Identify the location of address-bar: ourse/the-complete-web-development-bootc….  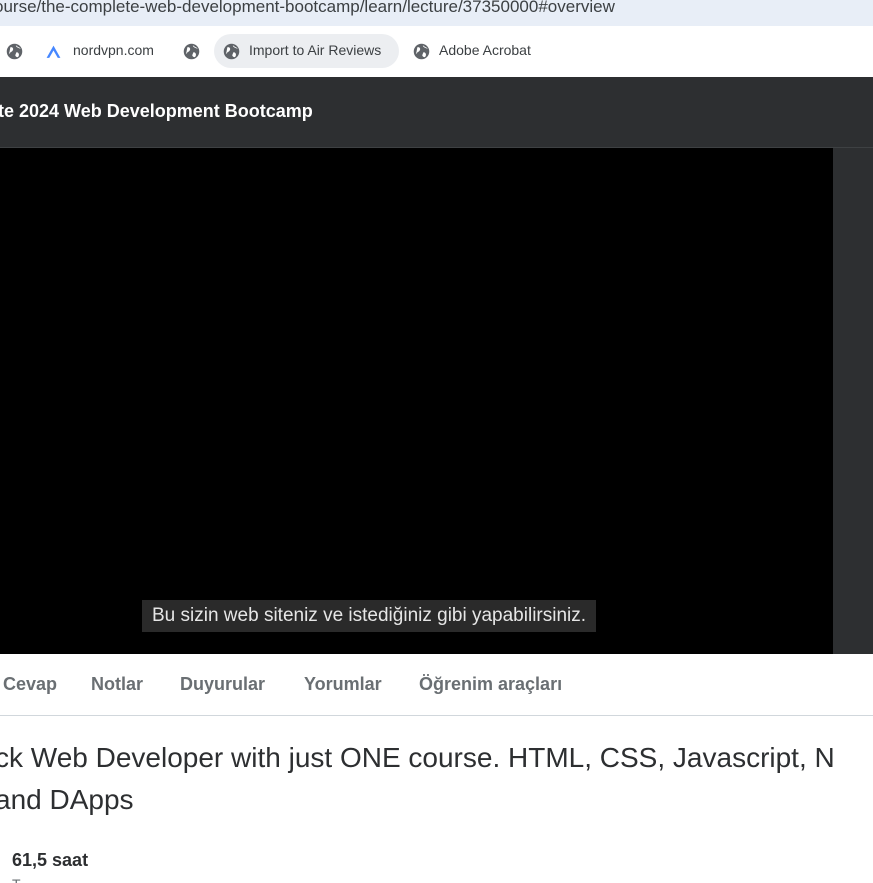
(436, 13).